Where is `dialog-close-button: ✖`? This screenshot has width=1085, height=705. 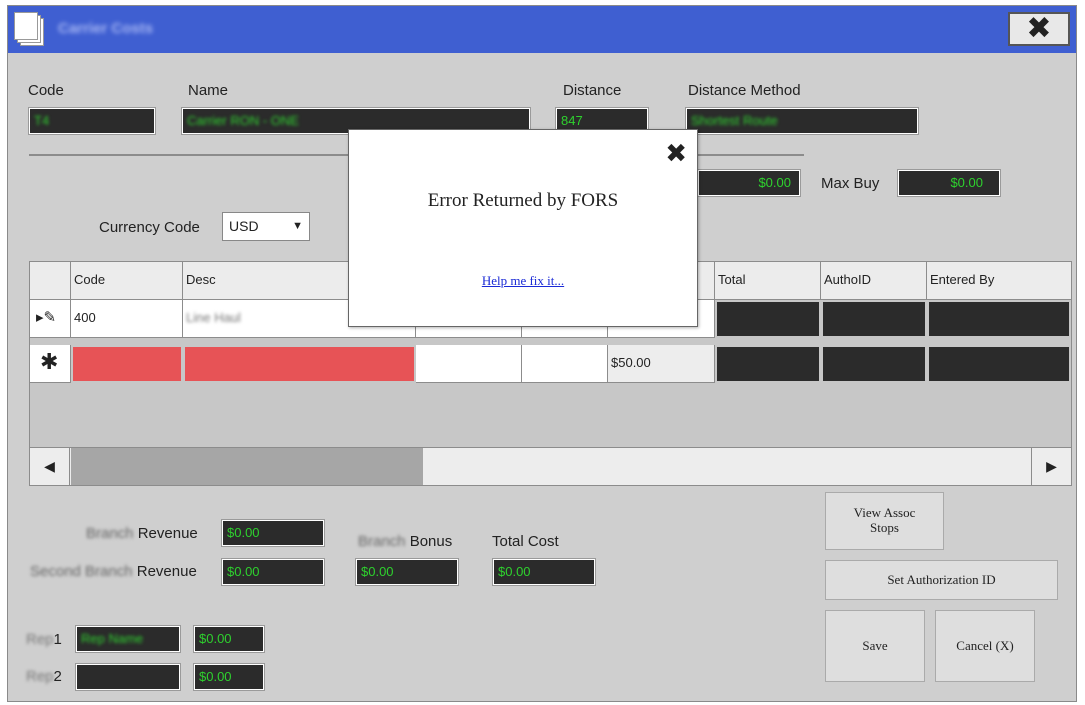 dialog-close-button: ✖ is located at coordinates (676, 153).